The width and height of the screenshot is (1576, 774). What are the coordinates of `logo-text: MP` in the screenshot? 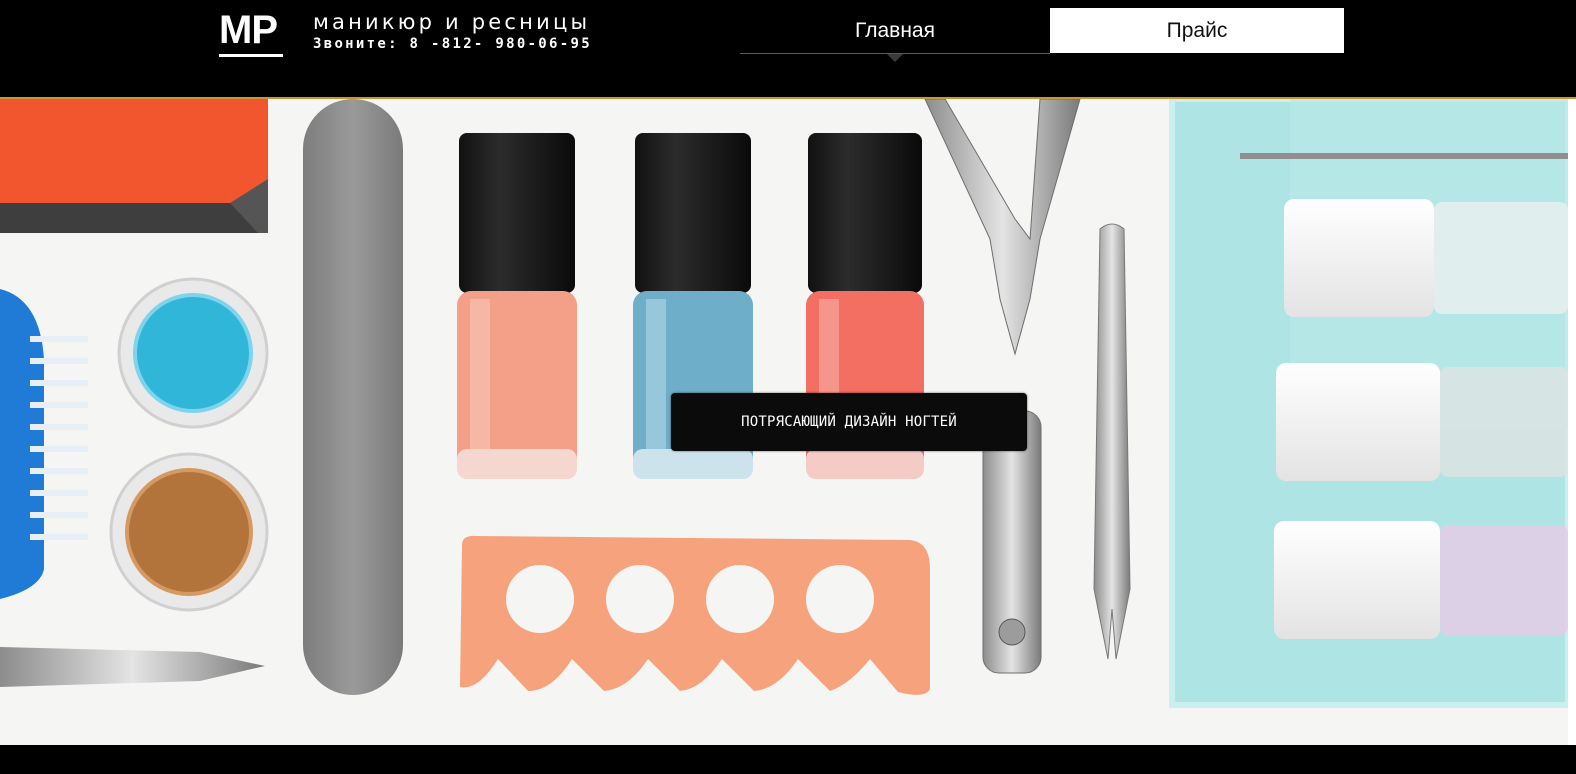 It's located at (248, 30).